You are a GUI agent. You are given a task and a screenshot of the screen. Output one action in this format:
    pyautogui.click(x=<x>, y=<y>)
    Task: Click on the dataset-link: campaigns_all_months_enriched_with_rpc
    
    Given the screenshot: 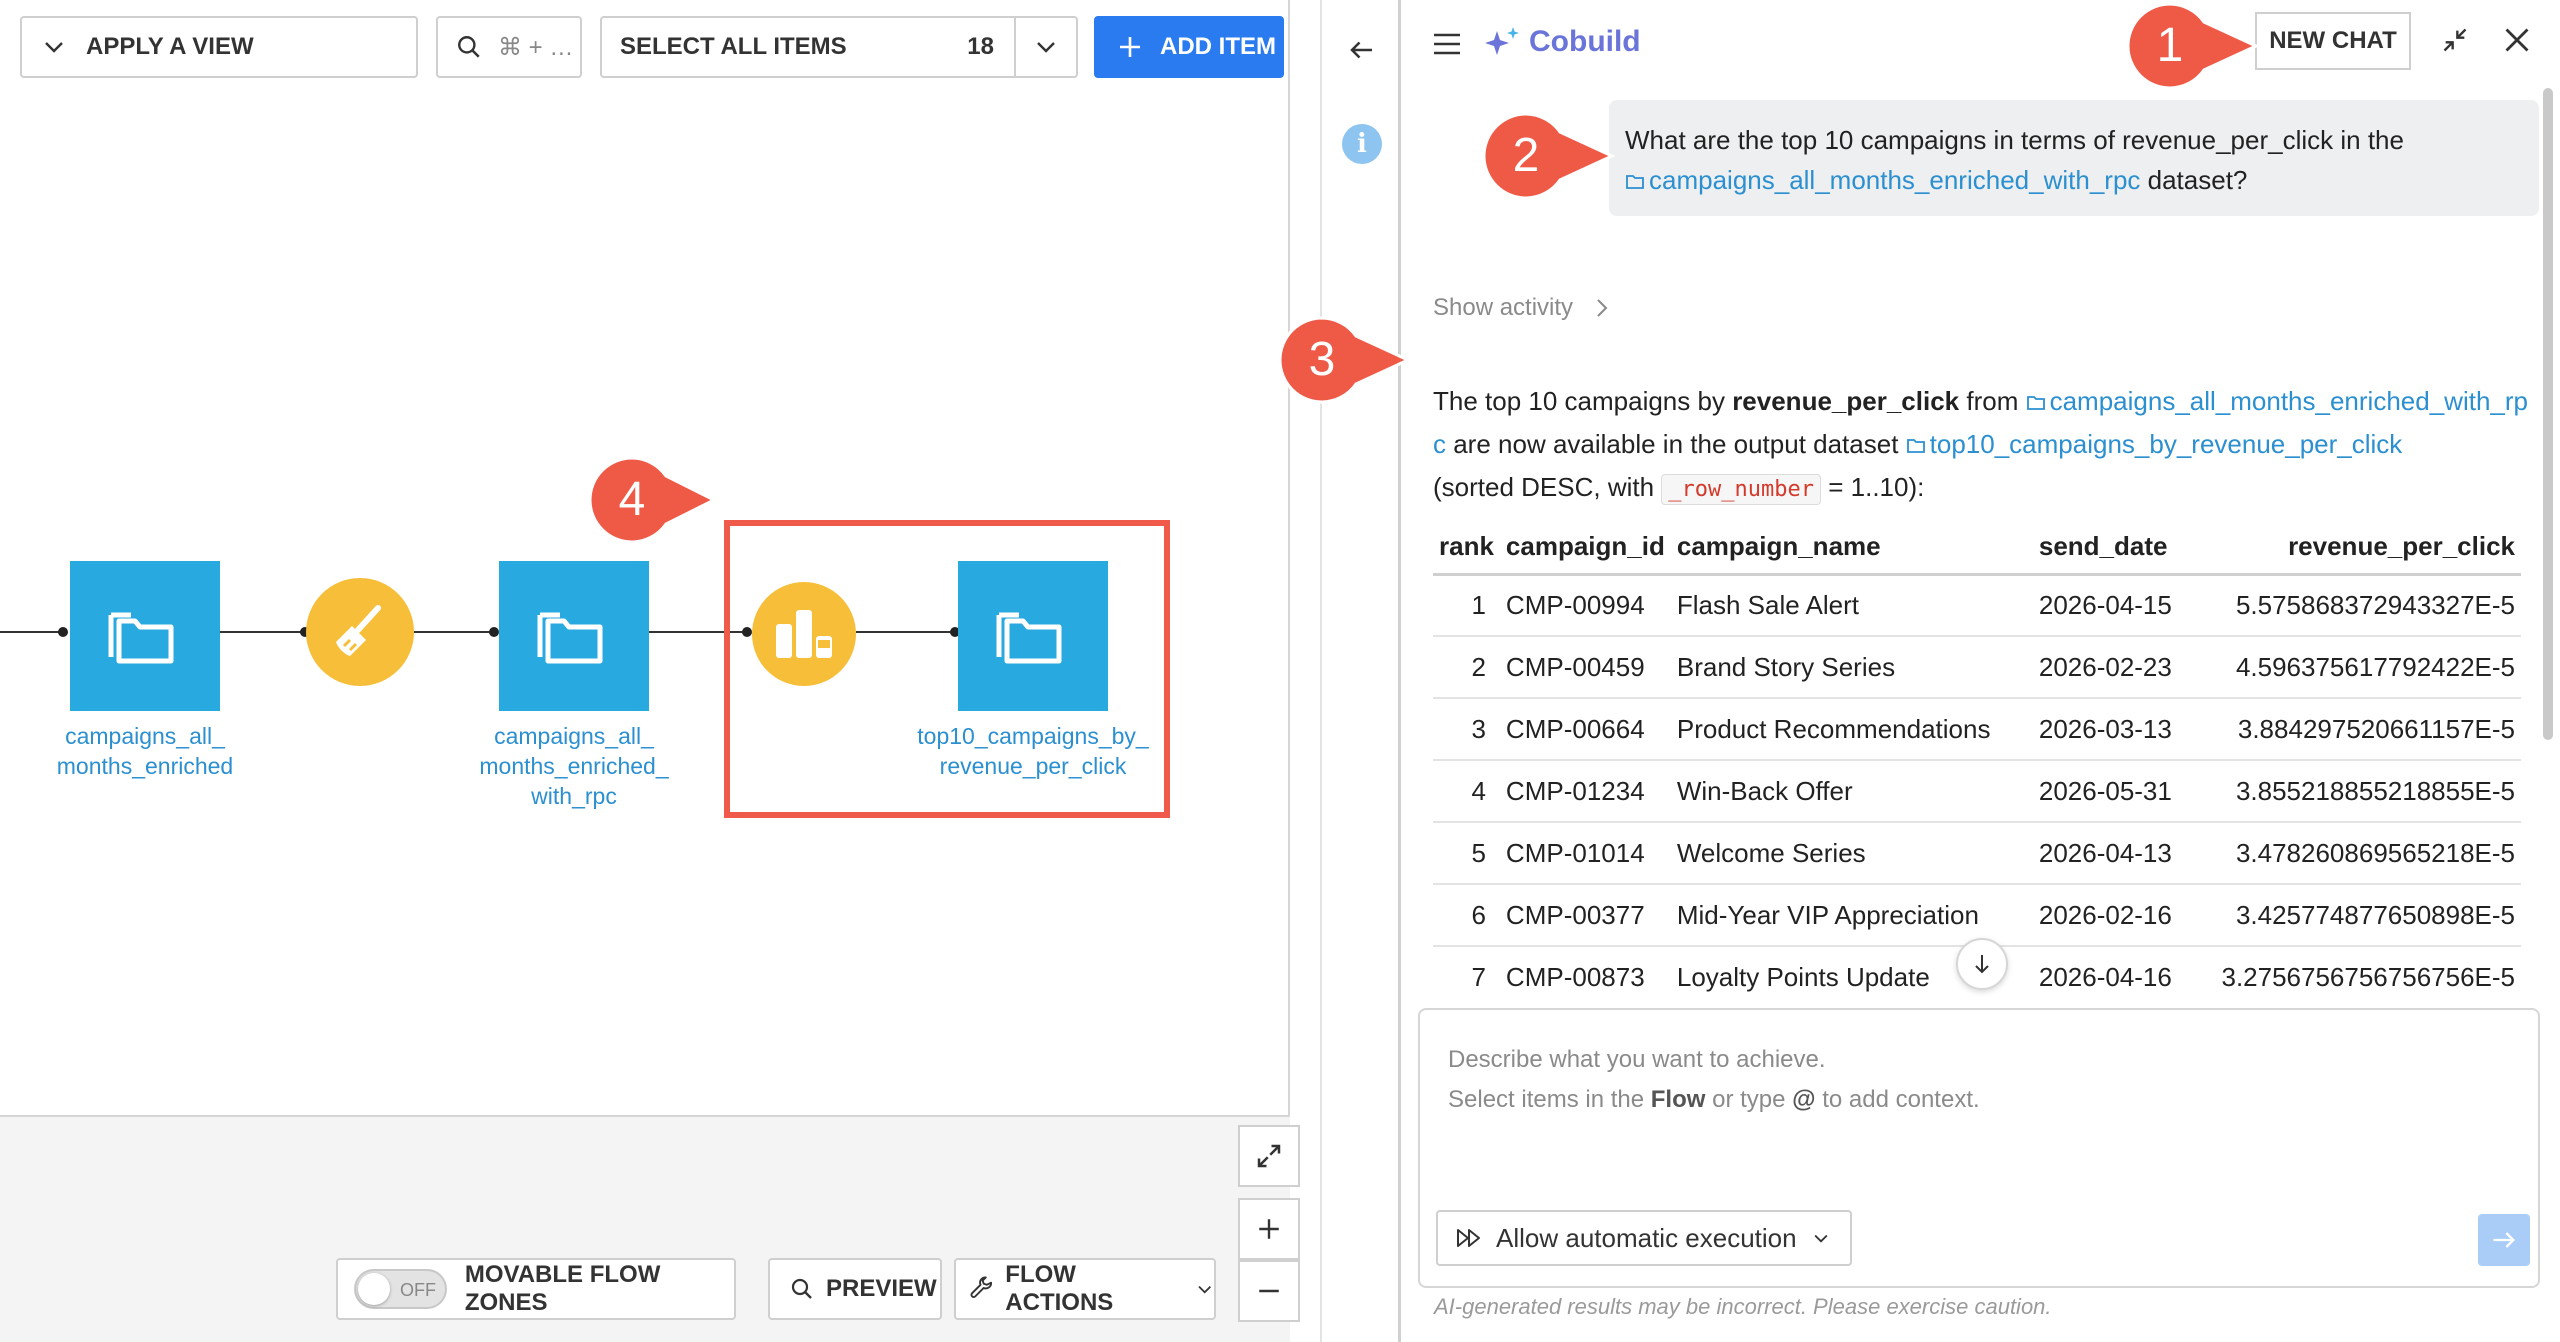 What is the action you would take?
    pyautogui.click(x=1882, y=180)
    